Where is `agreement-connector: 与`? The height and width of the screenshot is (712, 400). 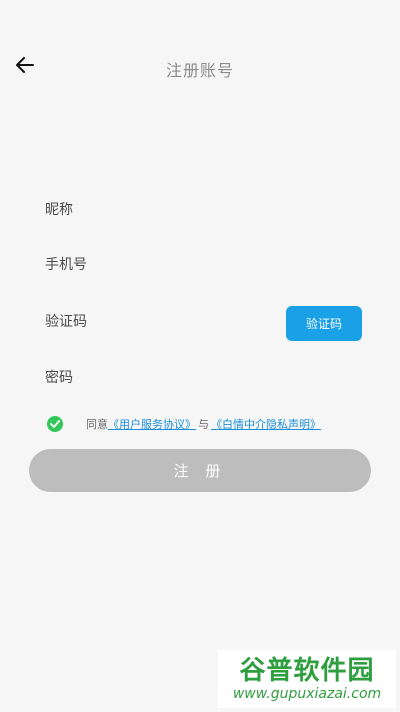 agreement-connector: 与 is located at coordinates (203, 424).